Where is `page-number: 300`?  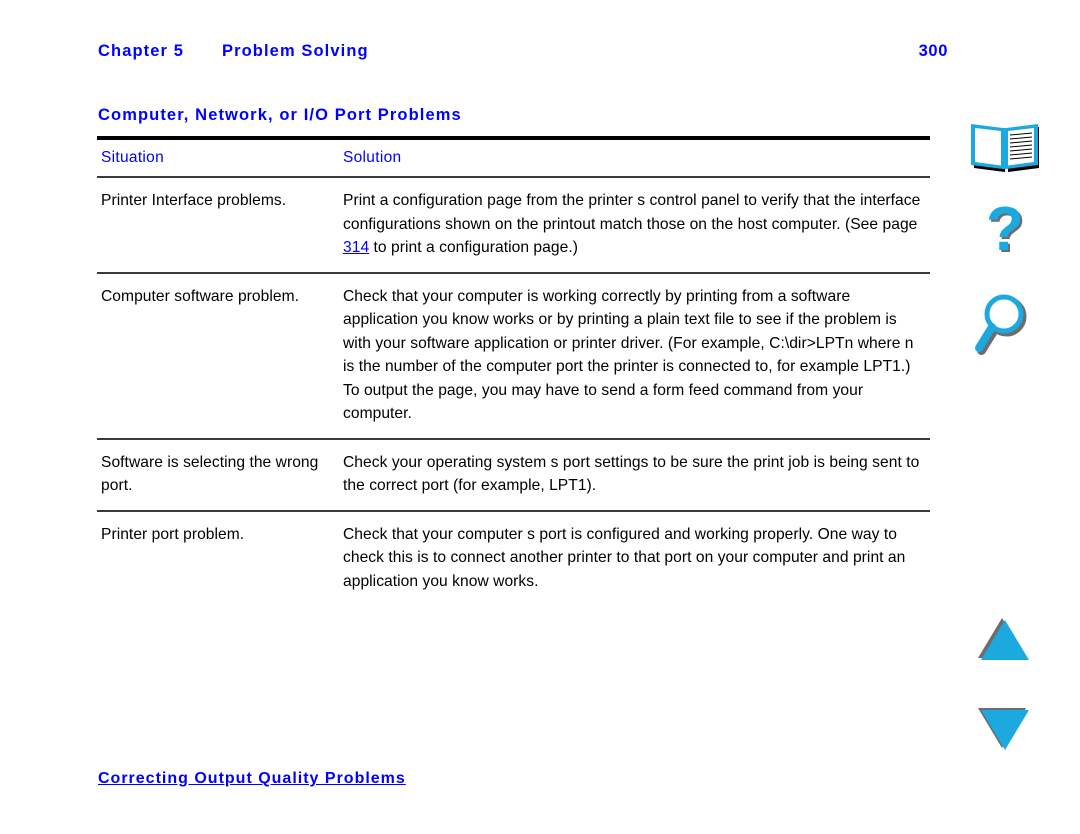 page-number: 300 is located at coordinates (933, 51).